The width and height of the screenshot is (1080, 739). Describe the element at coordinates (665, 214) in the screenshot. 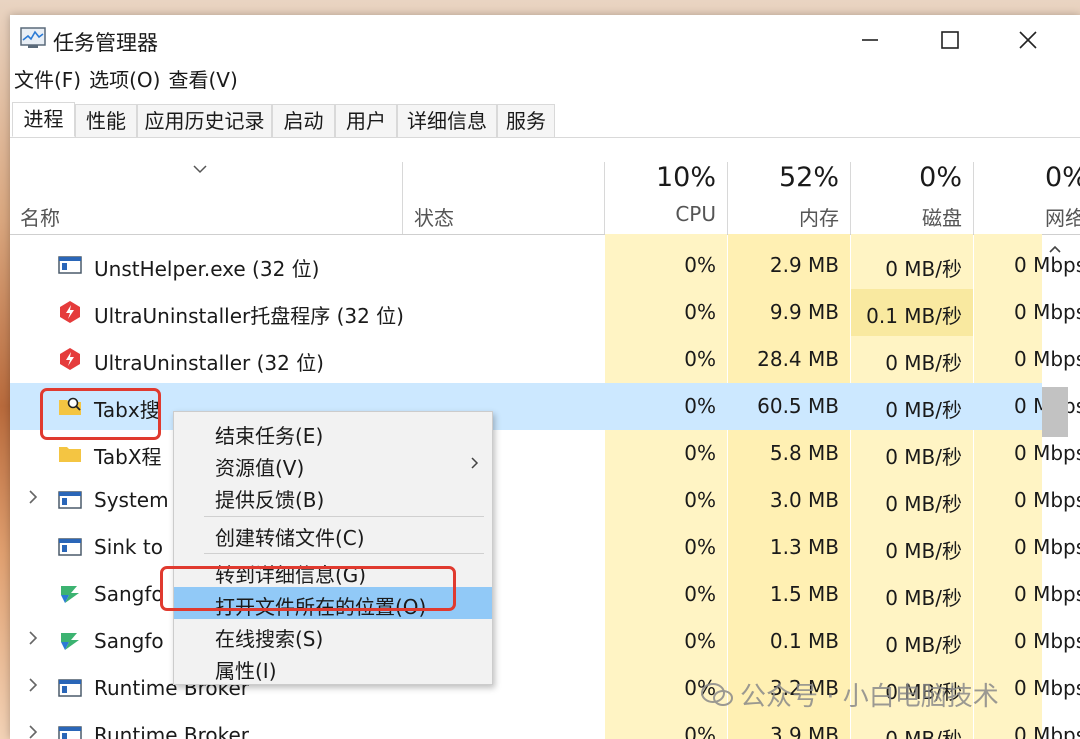

I see `column-cpu: CPU` at that location.